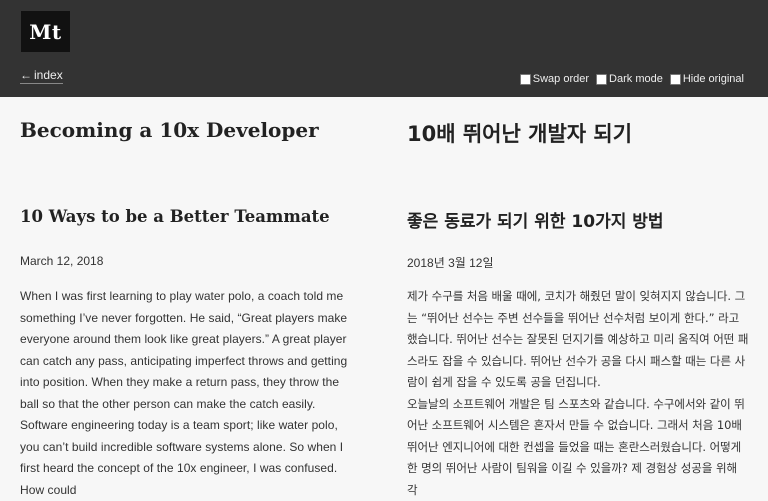  Describe the element at coordinates (713, 79) in the screenshot. I see `hide-original-label: Hide original` at that location.